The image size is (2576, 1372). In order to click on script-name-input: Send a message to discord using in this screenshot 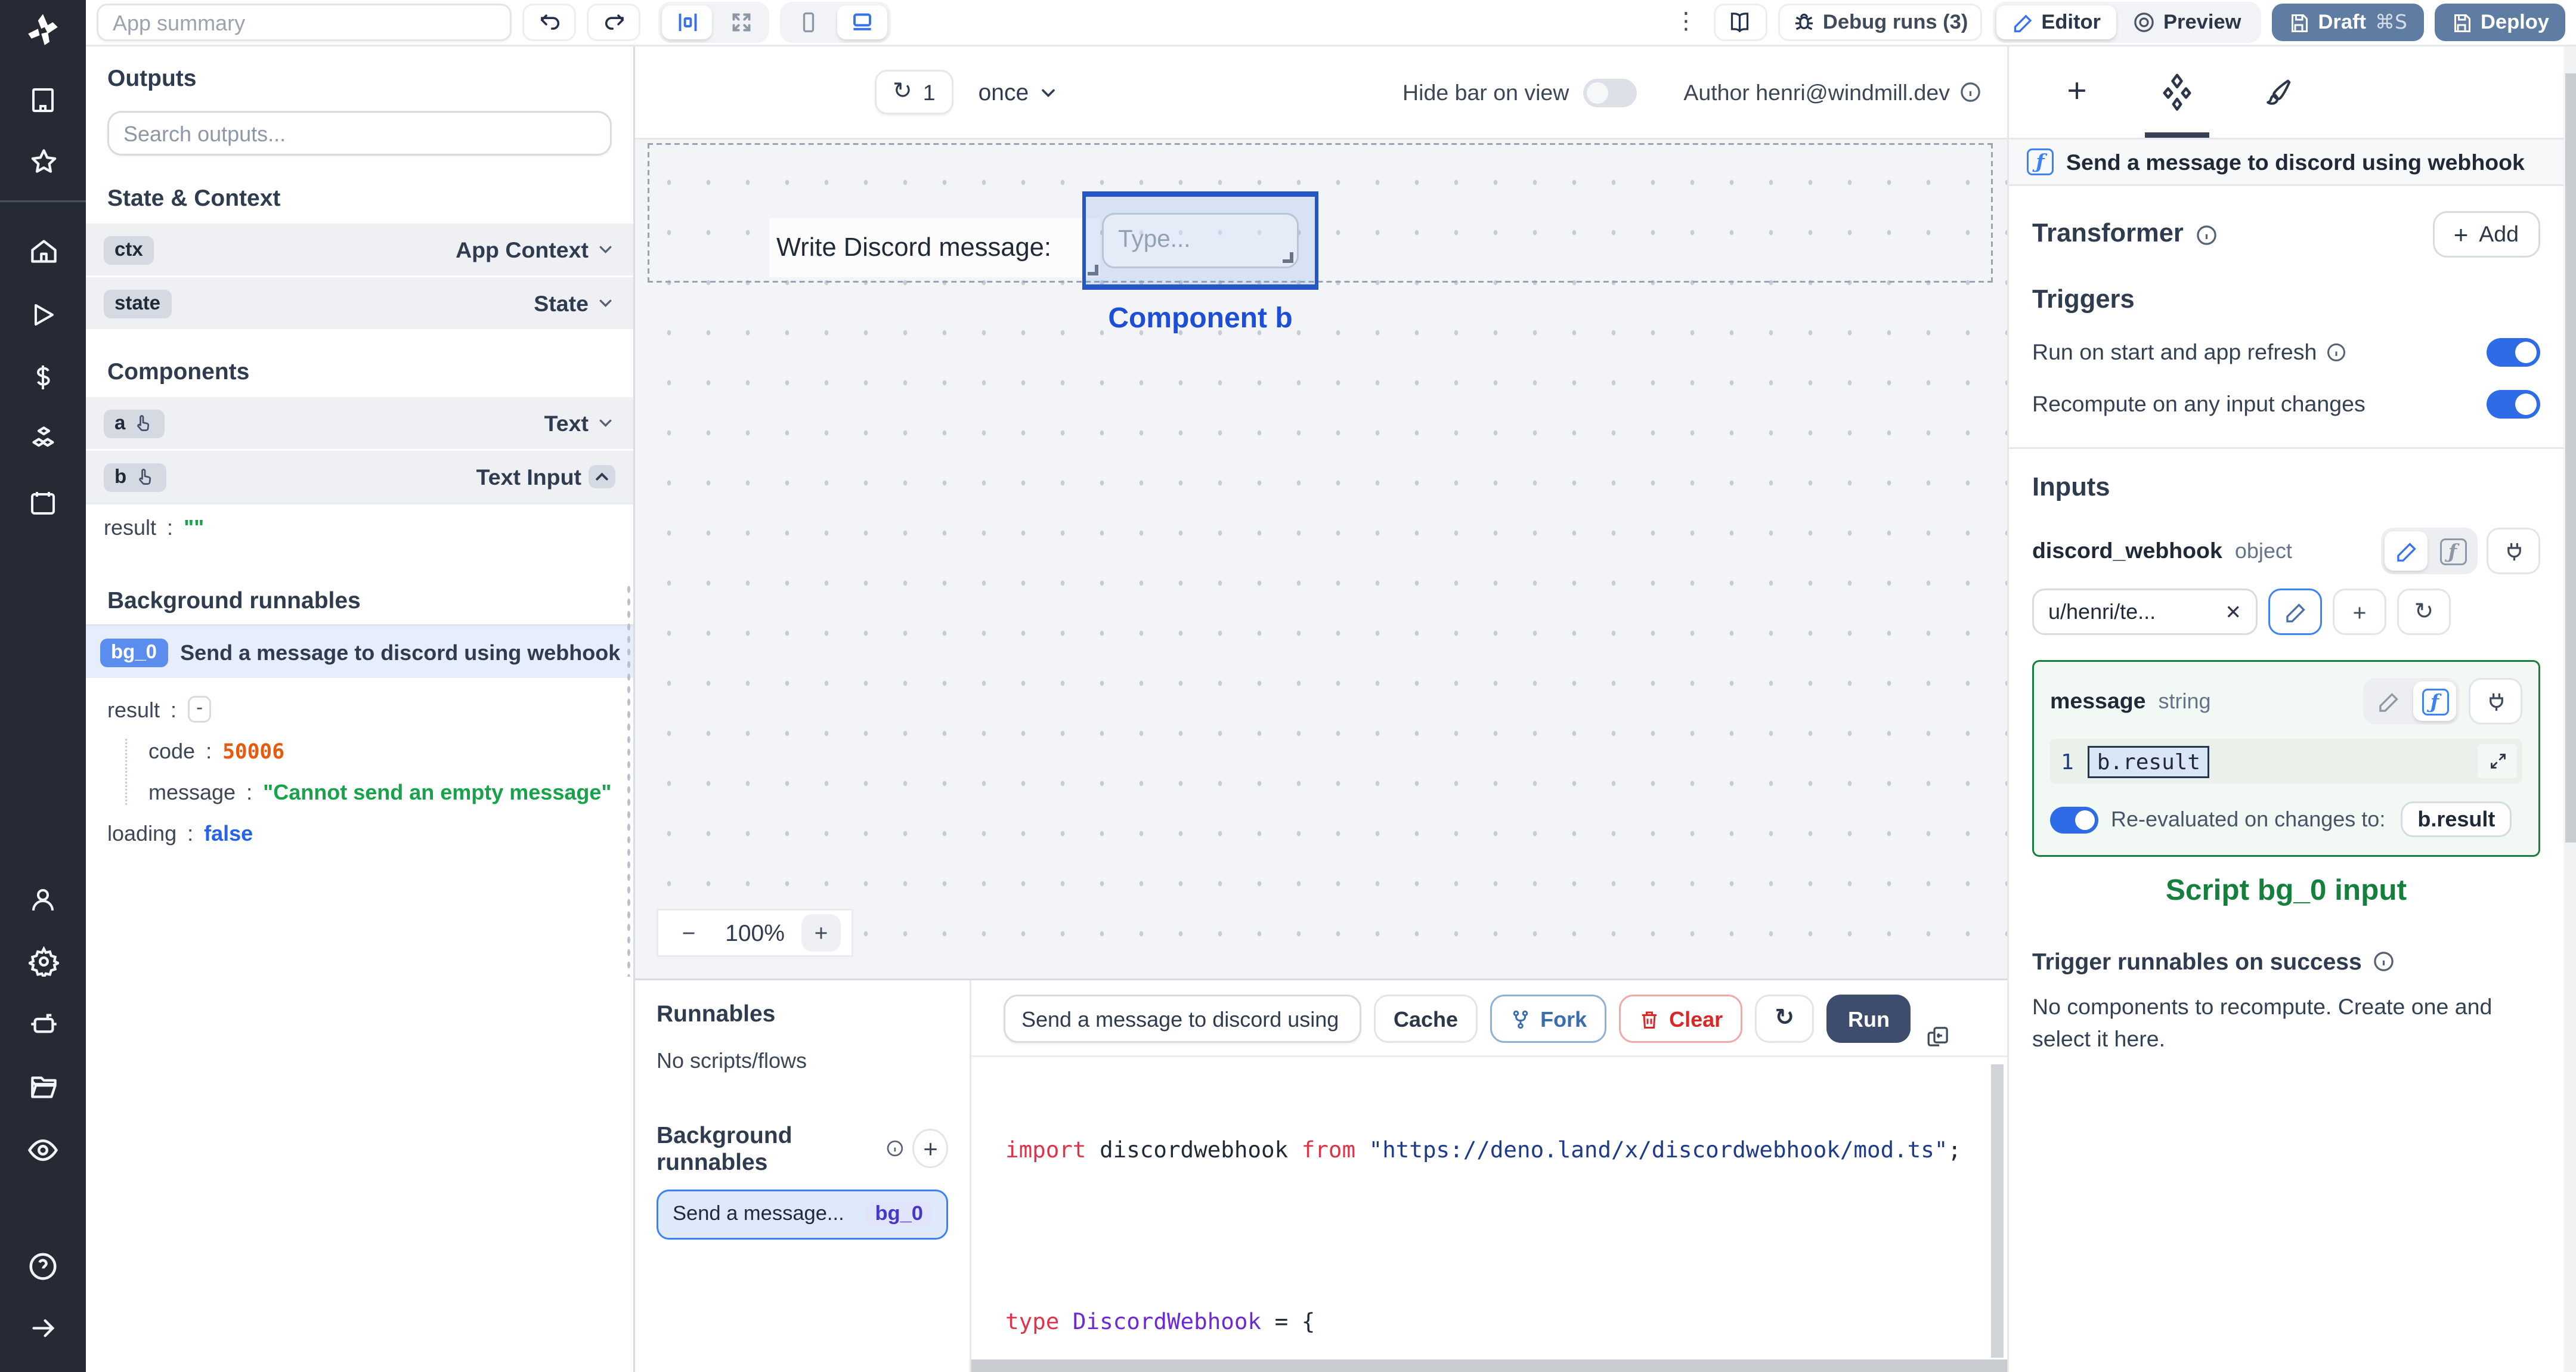, I will do `click(1182, 1019)`.